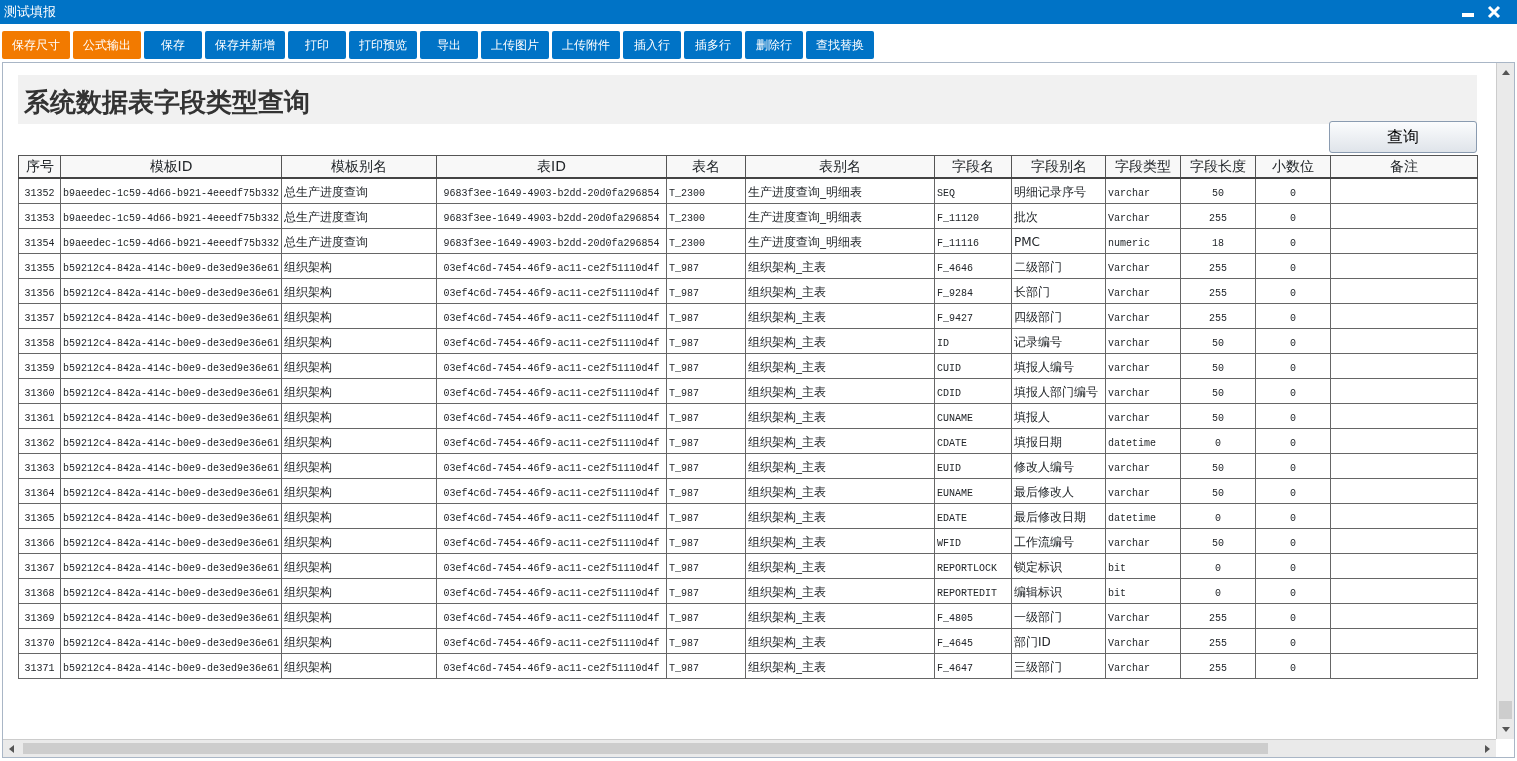 This screenshot has height=761, width=1517. I want to click on toolbar-button: 保存, so click(173, 45).